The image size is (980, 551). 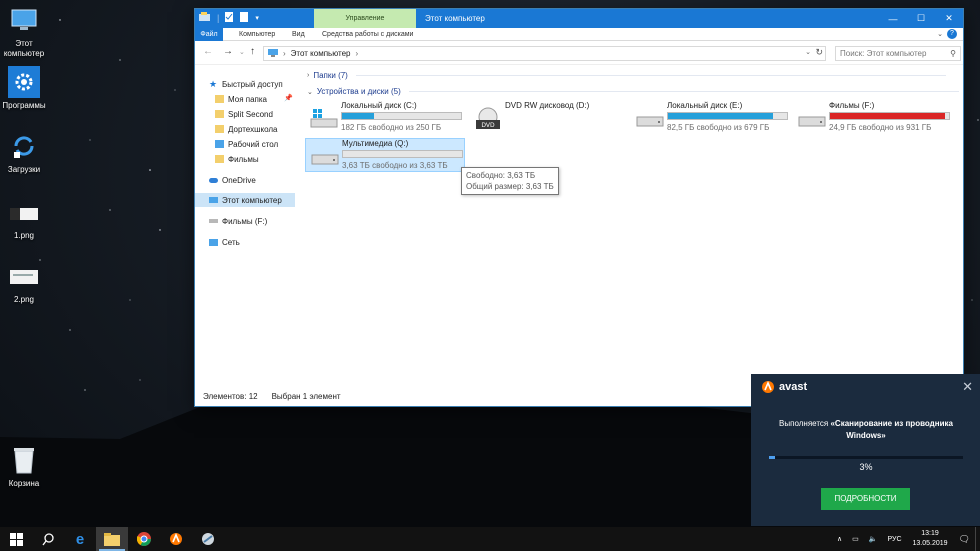 What do you see at coordinates (379, 105) in the screenshot?
I see `drive-name: Локальный диск (C:)` at bounding box center [379, 105].